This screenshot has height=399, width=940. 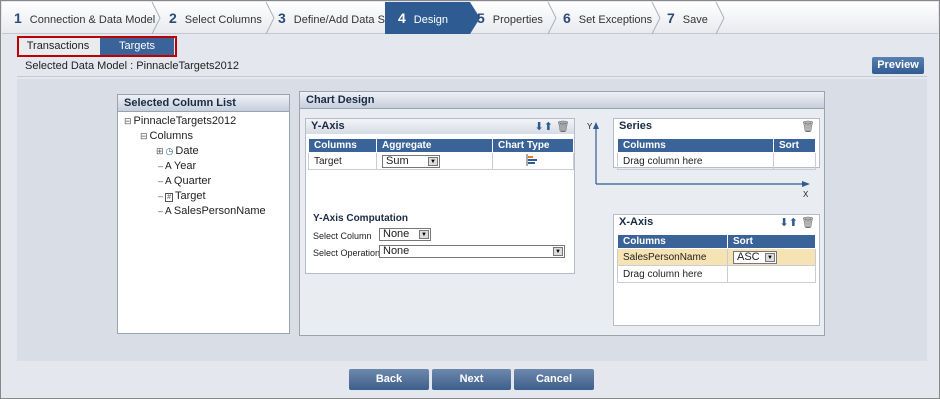 I want to click on aggregate-cell: Sum ▼, so click(x=434, y=161).